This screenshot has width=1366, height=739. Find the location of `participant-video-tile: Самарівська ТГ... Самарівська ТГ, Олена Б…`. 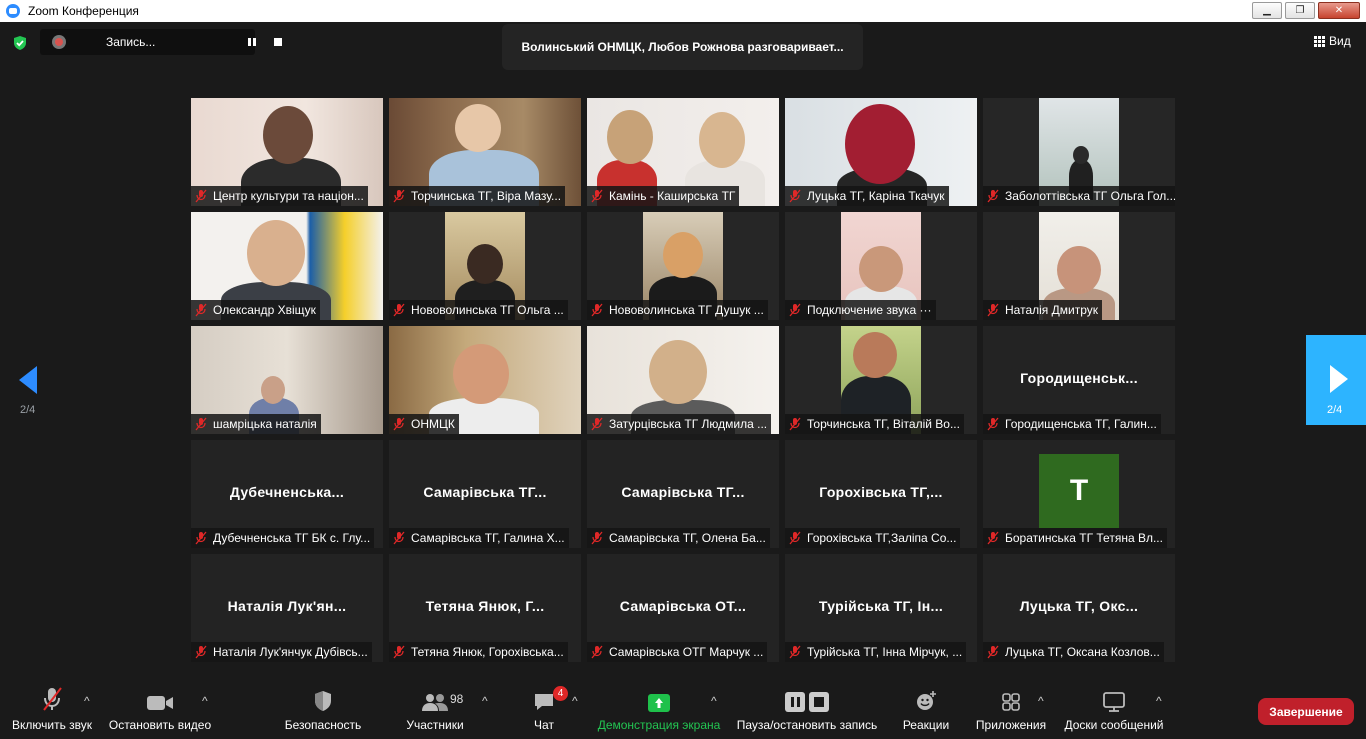

participant-video-tile: Самарівська ТГ... Самарівська ТГ, Олена Б… is located at coordinates (683, 494).